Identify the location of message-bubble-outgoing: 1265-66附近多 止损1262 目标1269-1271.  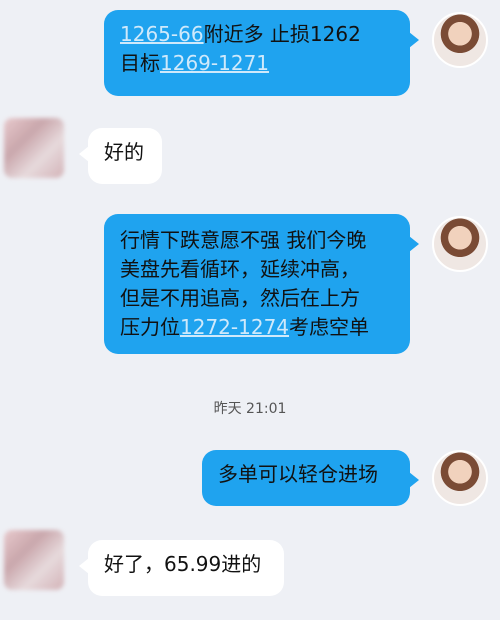
(261, 53).